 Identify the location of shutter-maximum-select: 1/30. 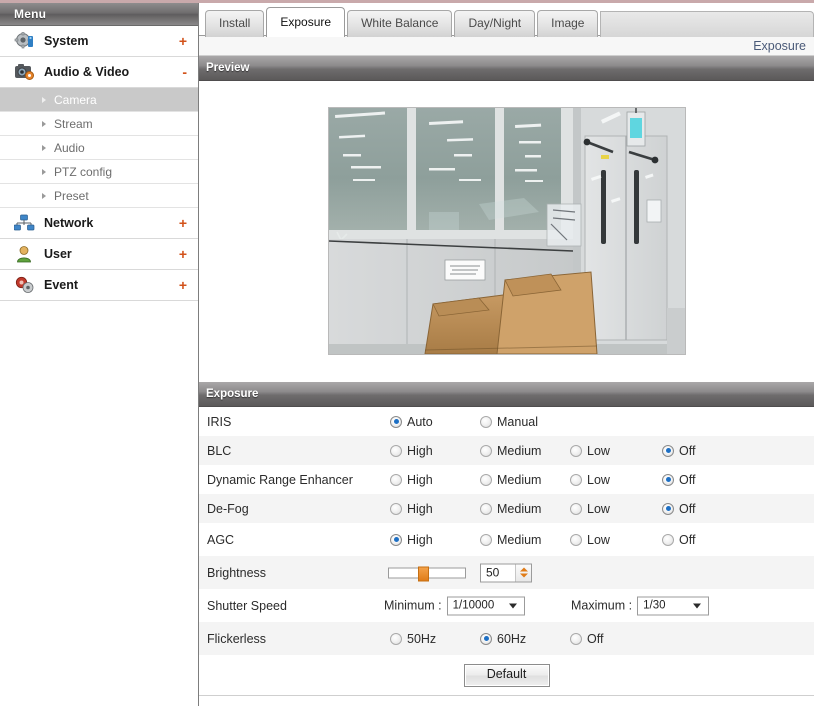
(673, 605).